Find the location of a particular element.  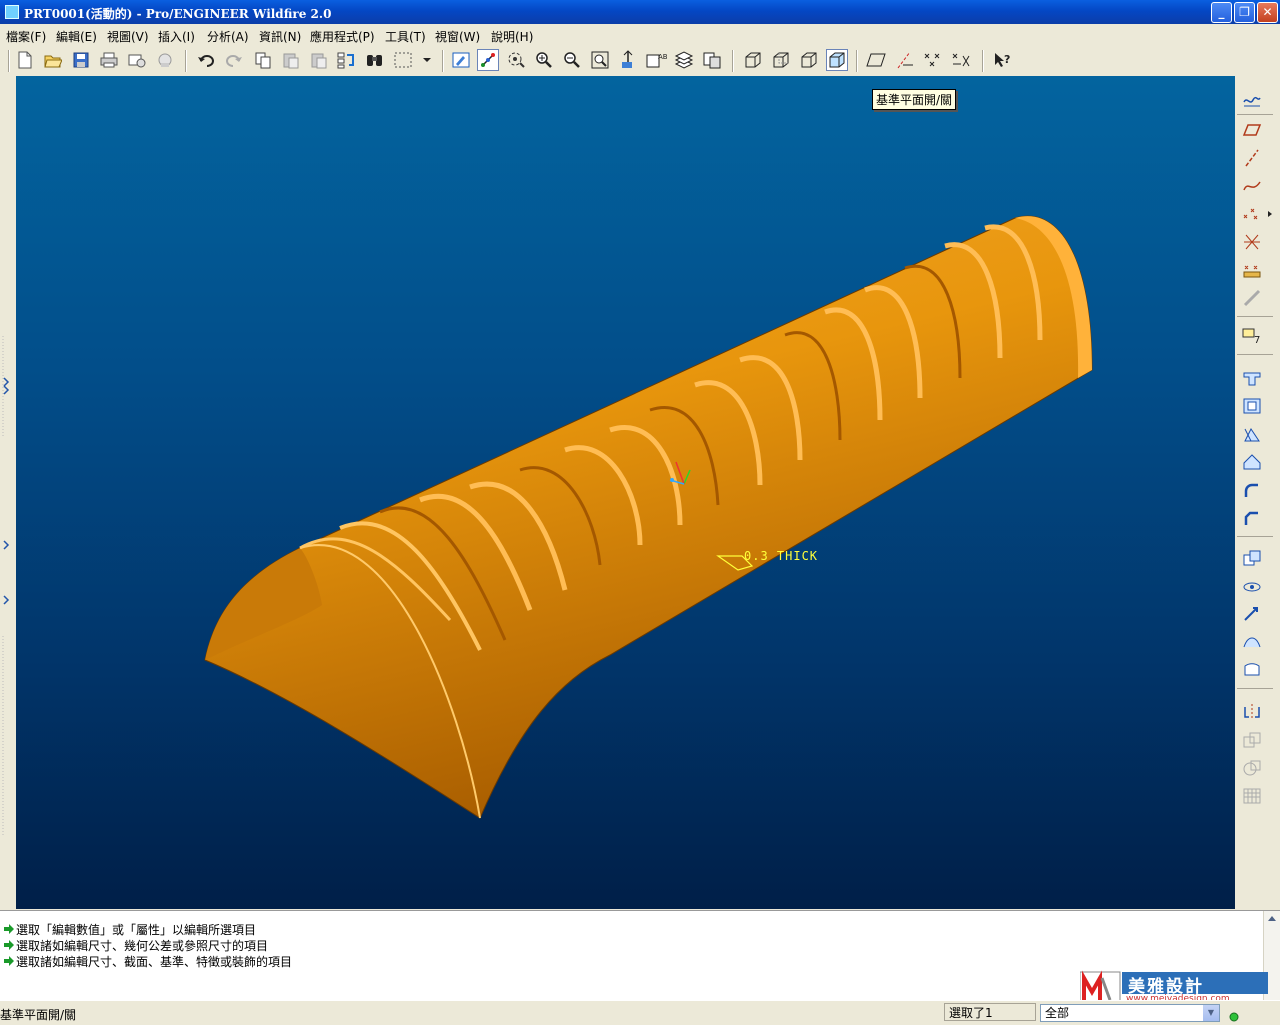

window-title: PRT0001(活動的) - Pro/ENGINEER Wildfire 2.0 is located at coordinates (178, 14).